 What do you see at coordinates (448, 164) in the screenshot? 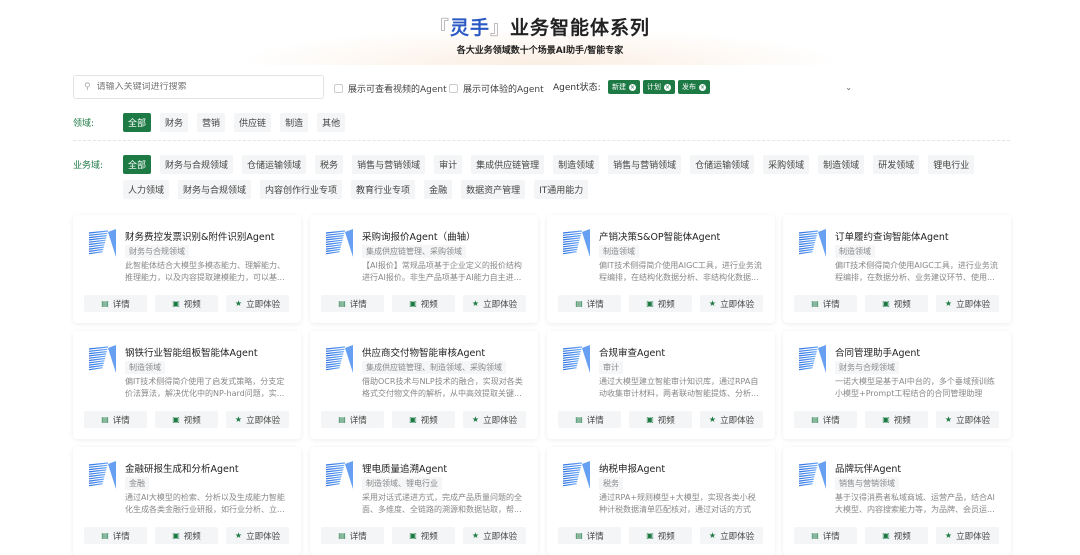
I see `business-chip: 审计` at bounding box center [448, 164].